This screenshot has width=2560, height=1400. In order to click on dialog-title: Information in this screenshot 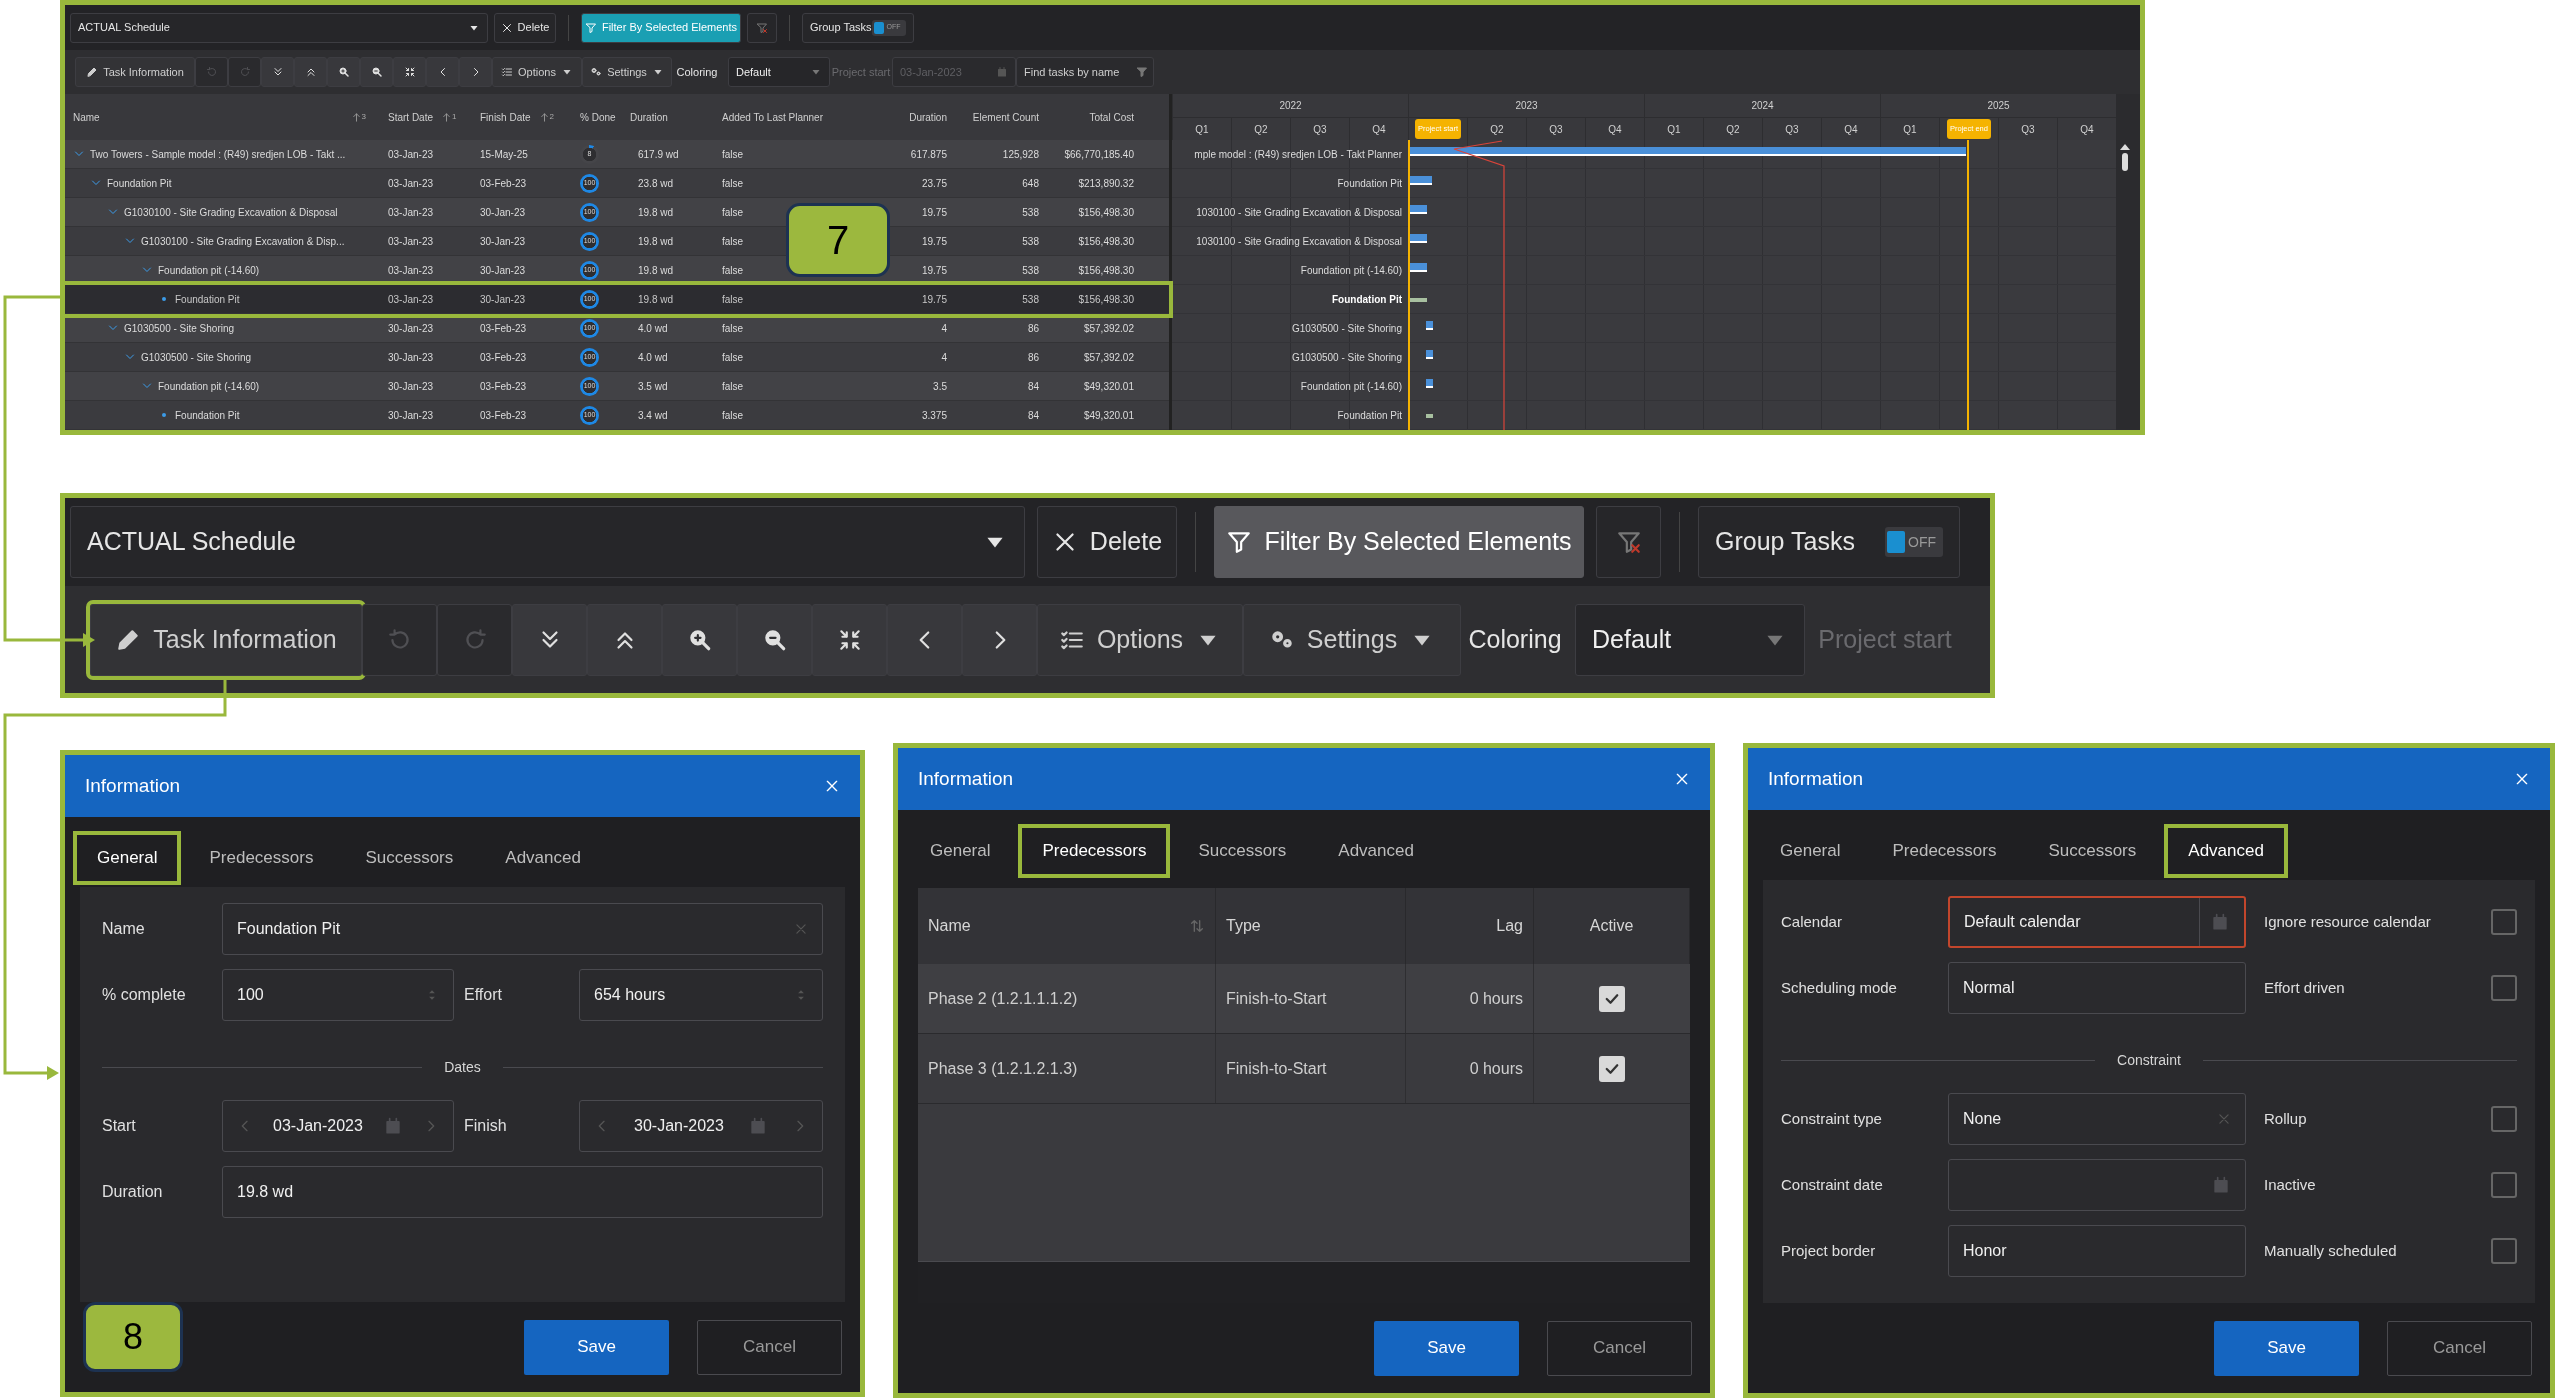, I will do `click(966, 778)`.